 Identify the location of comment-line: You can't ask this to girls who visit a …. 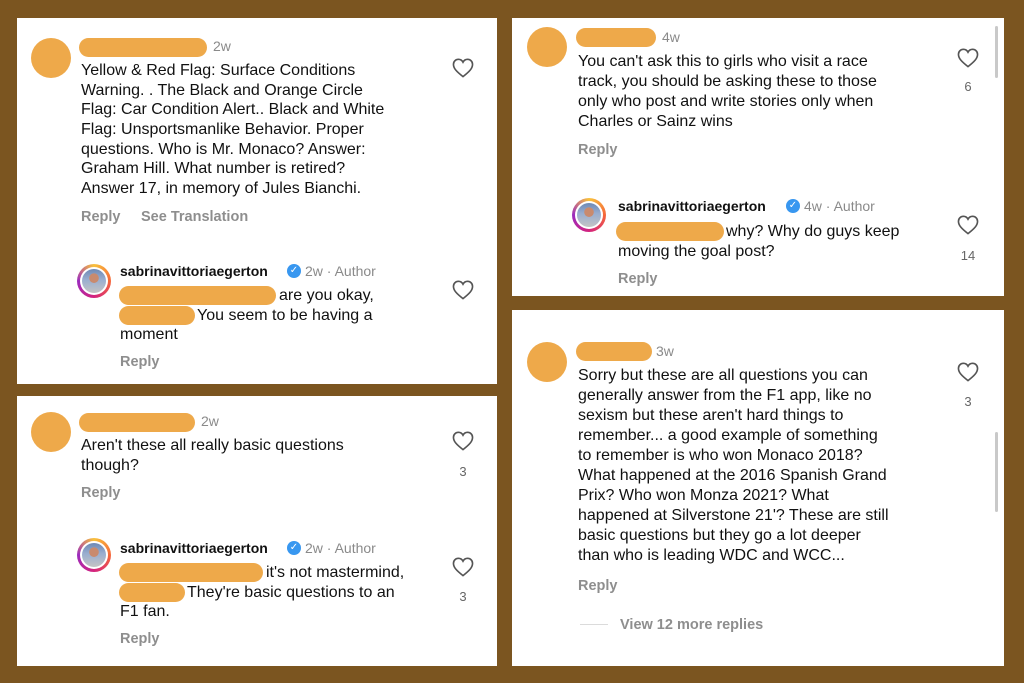
(723, 61).